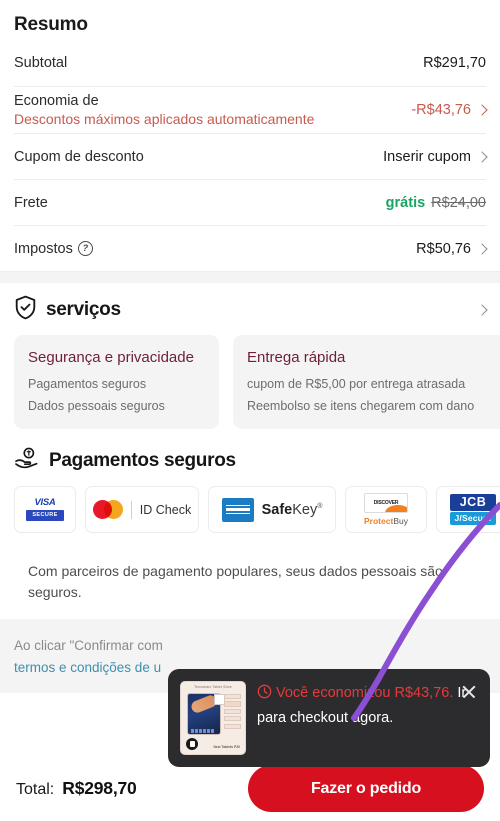  Describe the element at coordinates (51, 24) in the screenshot. I see `page-title: Resumo` at that location.